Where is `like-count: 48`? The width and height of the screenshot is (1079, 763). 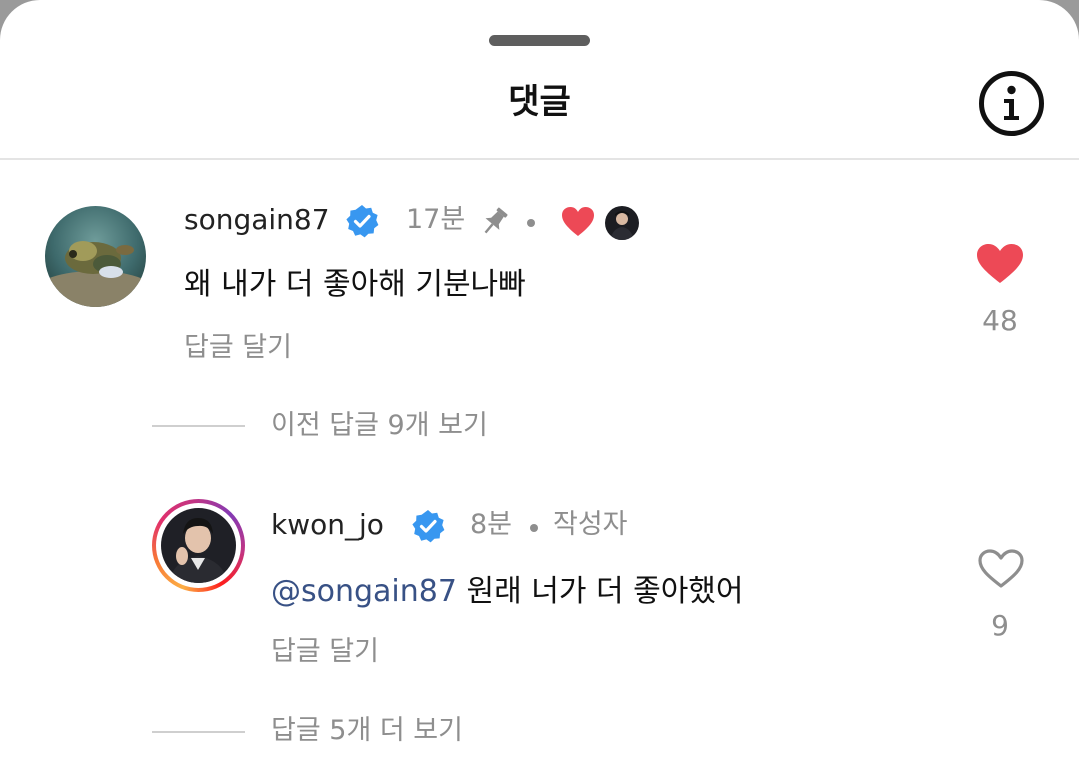
like-count: 48 is located at coordinates (1000, 320).